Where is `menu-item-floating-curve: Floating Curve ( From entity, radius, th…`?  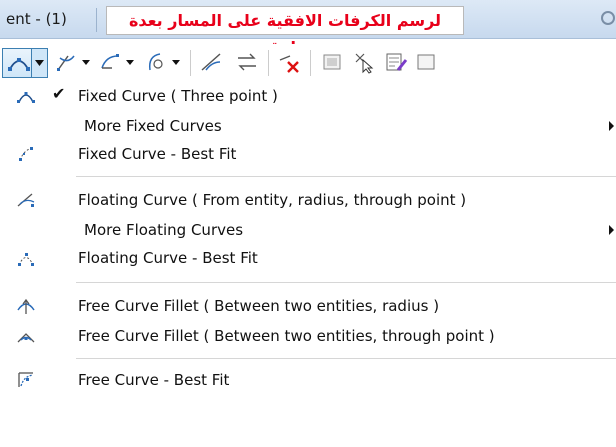 menu-item-floating-curve: Floating Curve ( From entity, radius, th… is located at coordinates (308, 200).